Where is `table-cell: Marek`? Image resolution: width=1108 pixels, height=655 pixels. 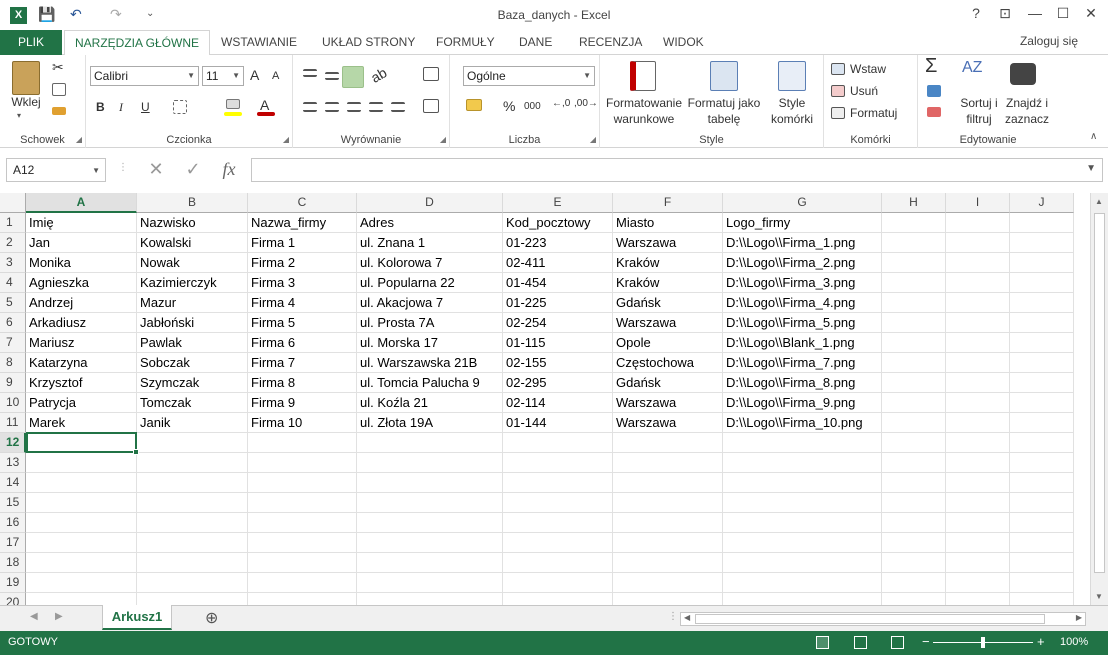 table-cell: Marek is located at coordinates (81, 423).